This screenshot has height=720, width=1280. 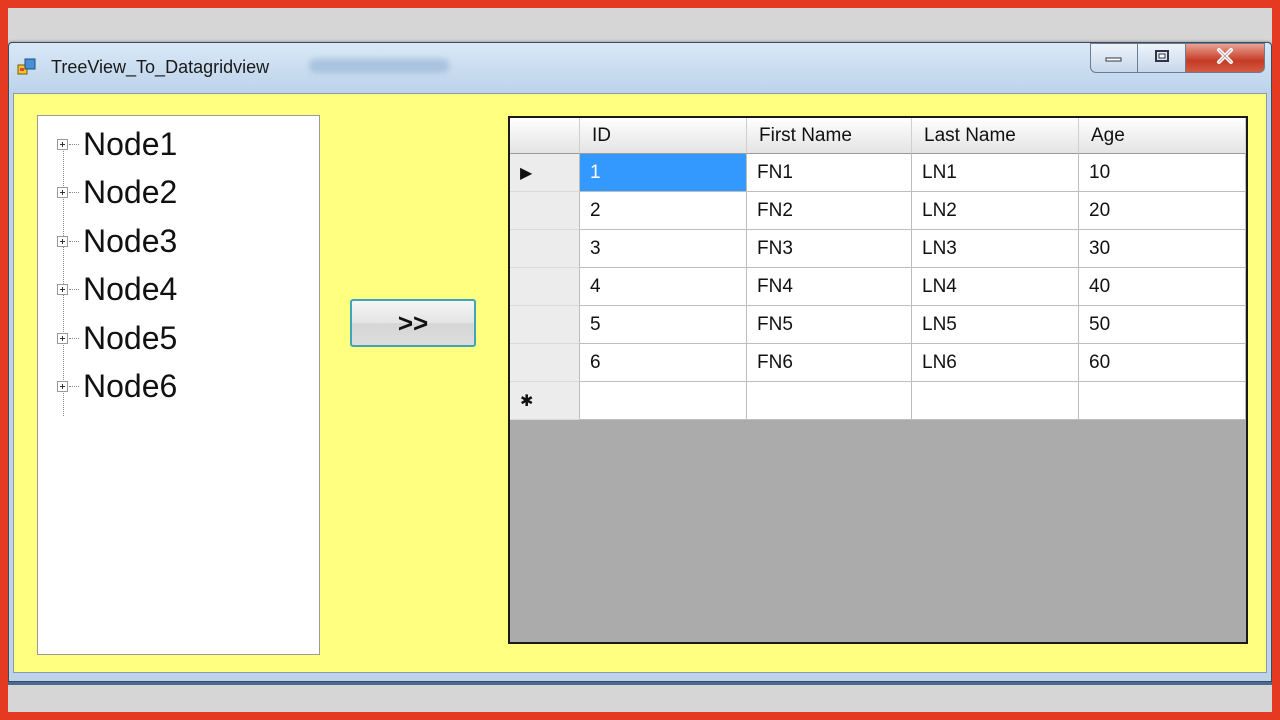 I want to click on tree-node-label: Node5, so click(x=130, y=337).